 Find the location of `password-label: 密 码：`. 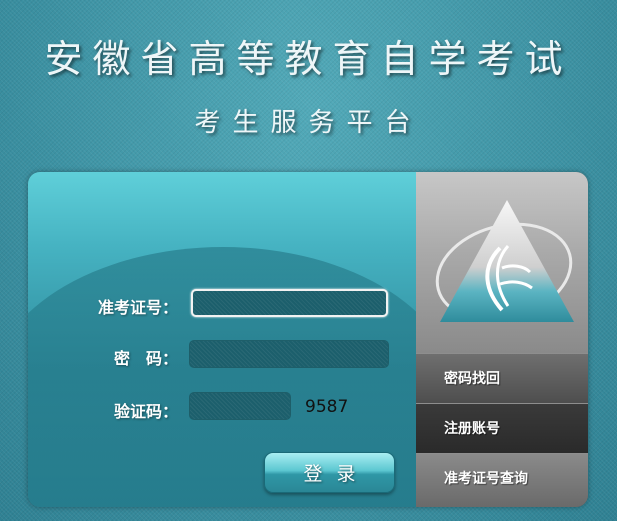

password-label: 密 码： is located at coordinates (145, 358).